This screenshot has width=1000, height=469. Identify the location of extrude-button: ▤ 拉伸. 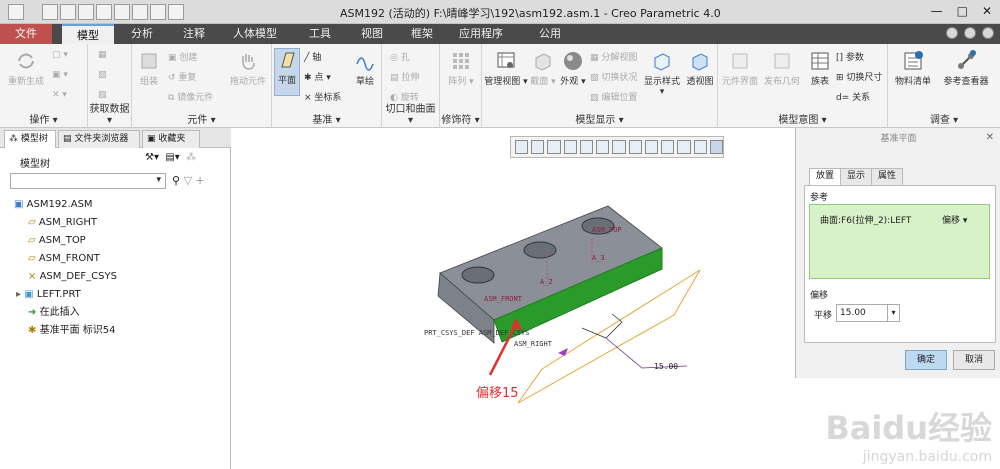
(404, 76).